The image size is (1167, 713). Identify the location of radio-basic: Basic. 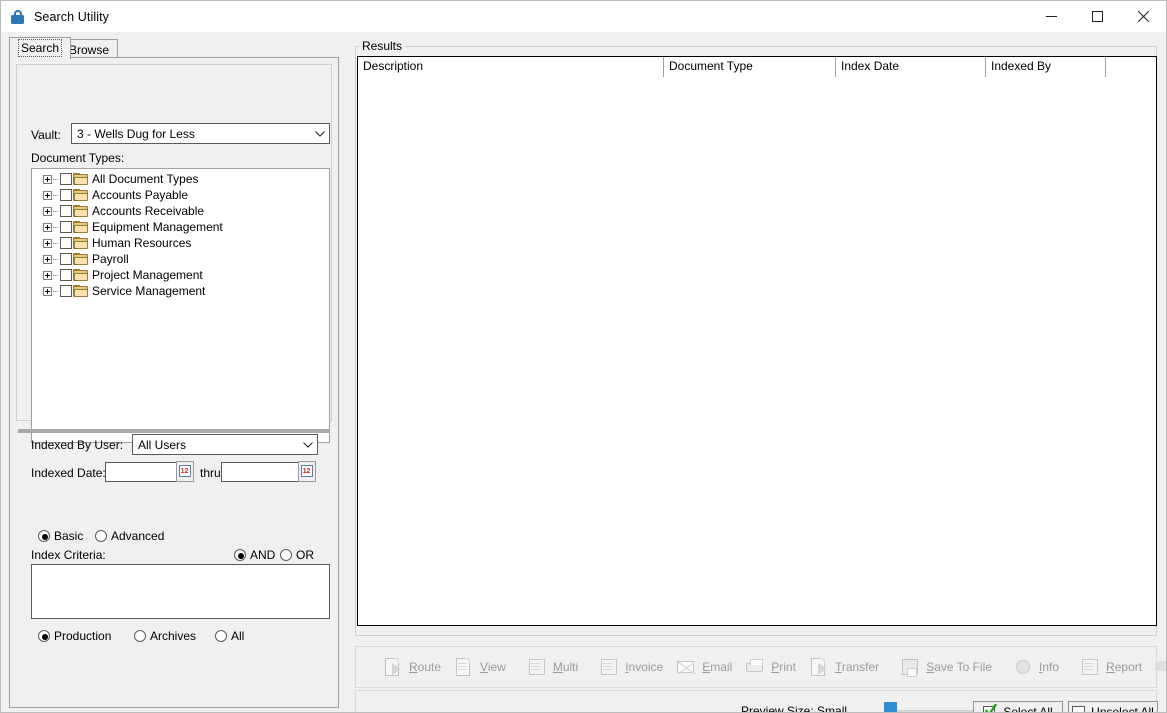
(60, 536).